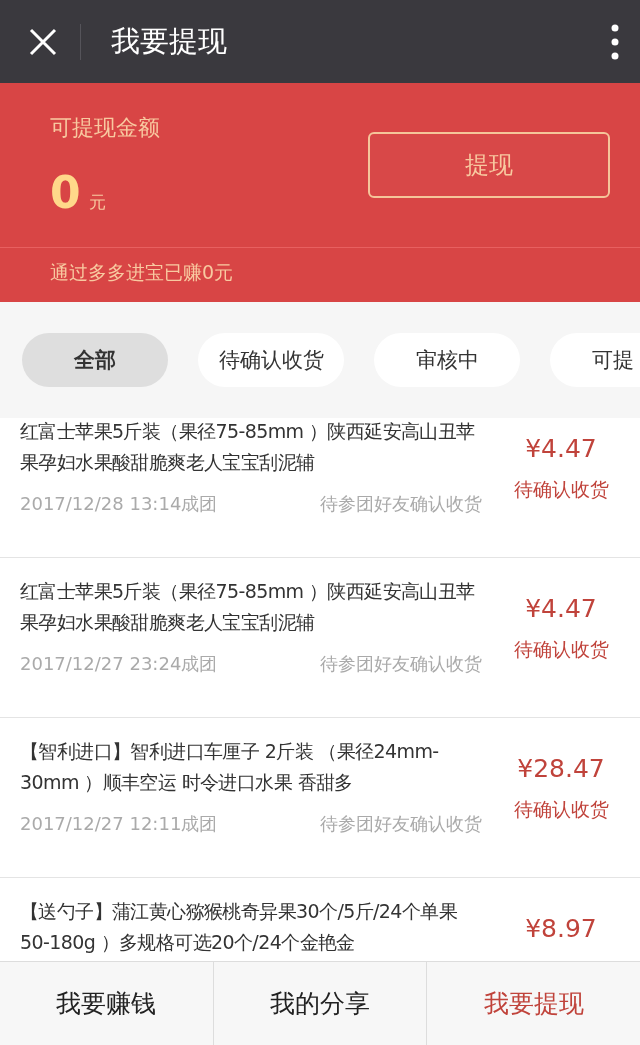 This screenshot has width=640, height=1045. I want to click on order-date: 2017/12/27 23:24成团, so click(119, 664).